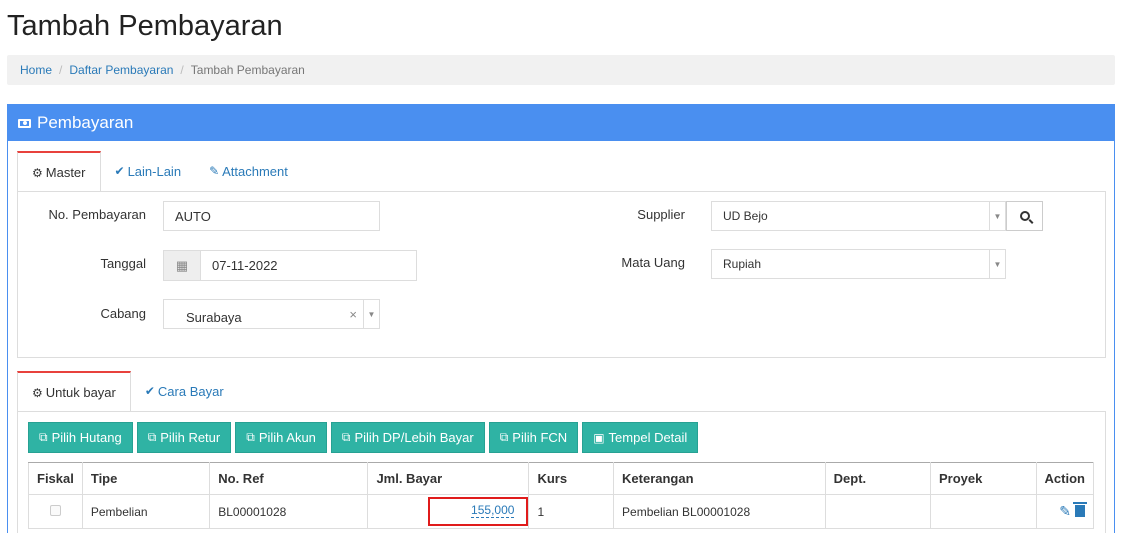 The width and height of the screenshot is (1130, 533). I want to click on kurs-cell: 1, so click(571, 511).